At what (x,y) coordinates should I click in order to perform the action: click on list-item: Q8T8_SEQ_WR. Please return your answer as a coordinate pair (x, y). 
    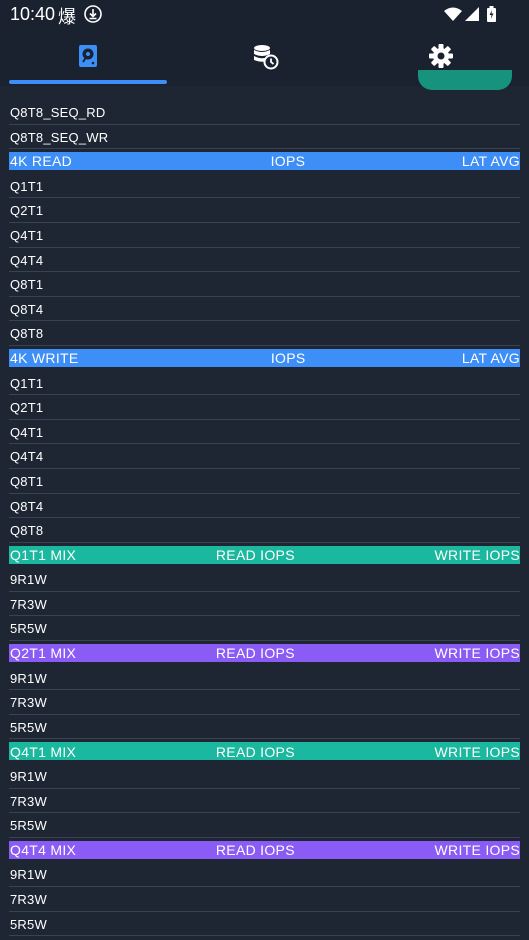
    Looking at the image, I should click on (264, 137).